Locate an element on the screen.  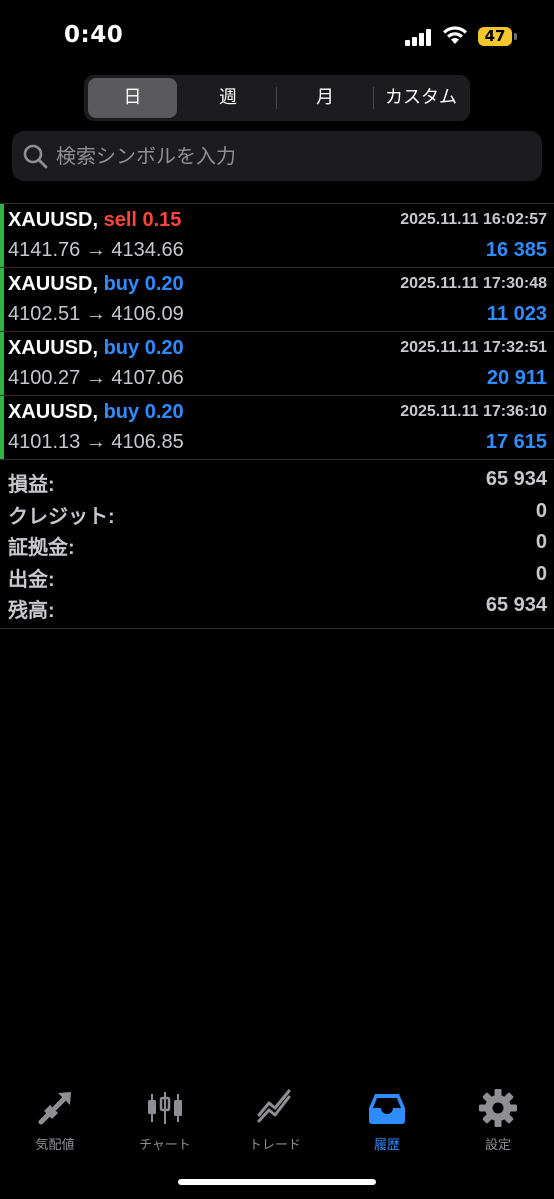
tab-history: 履歴 is located at coordinates (387, 1117).